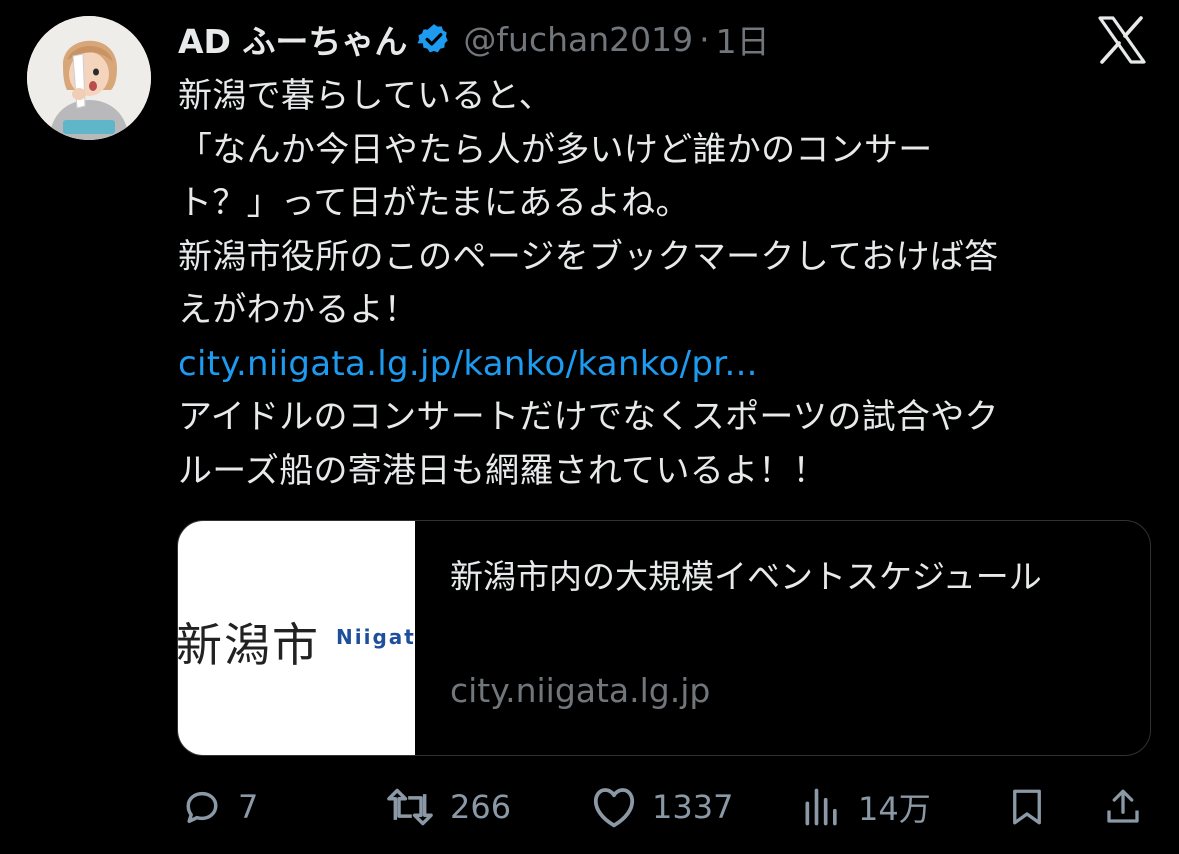  I want to click on card-title: 新潟市内の大規模イベントスケジュール, so click(746, 576).